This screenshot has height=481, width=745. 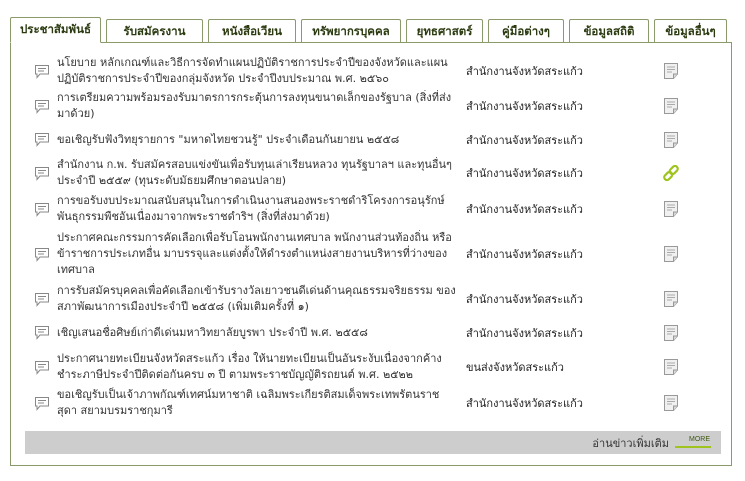 I want to click on tab-label: ข้อมูลสถิติ, so click(x=609, y=30).